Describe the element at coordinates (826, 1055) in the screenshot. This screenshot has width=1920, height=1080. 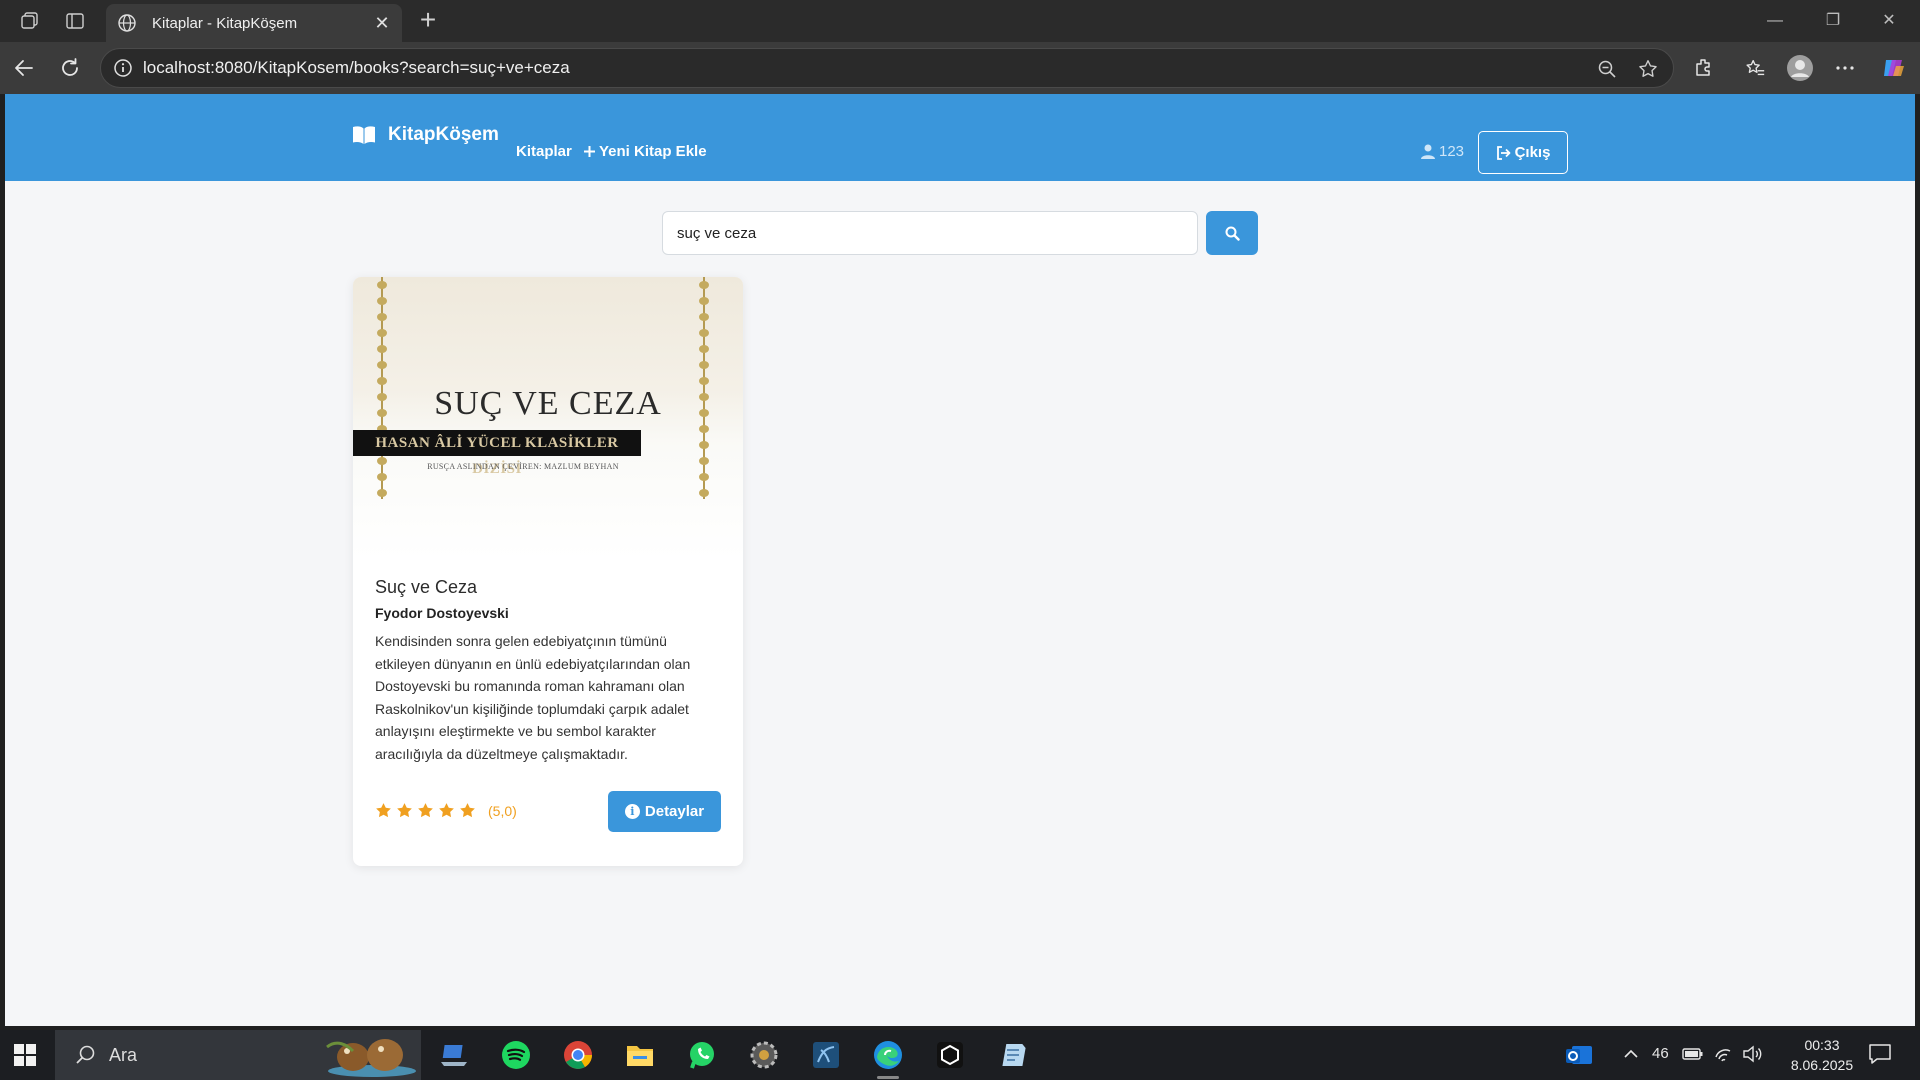
I see `taskbar-app-sql` at that location.